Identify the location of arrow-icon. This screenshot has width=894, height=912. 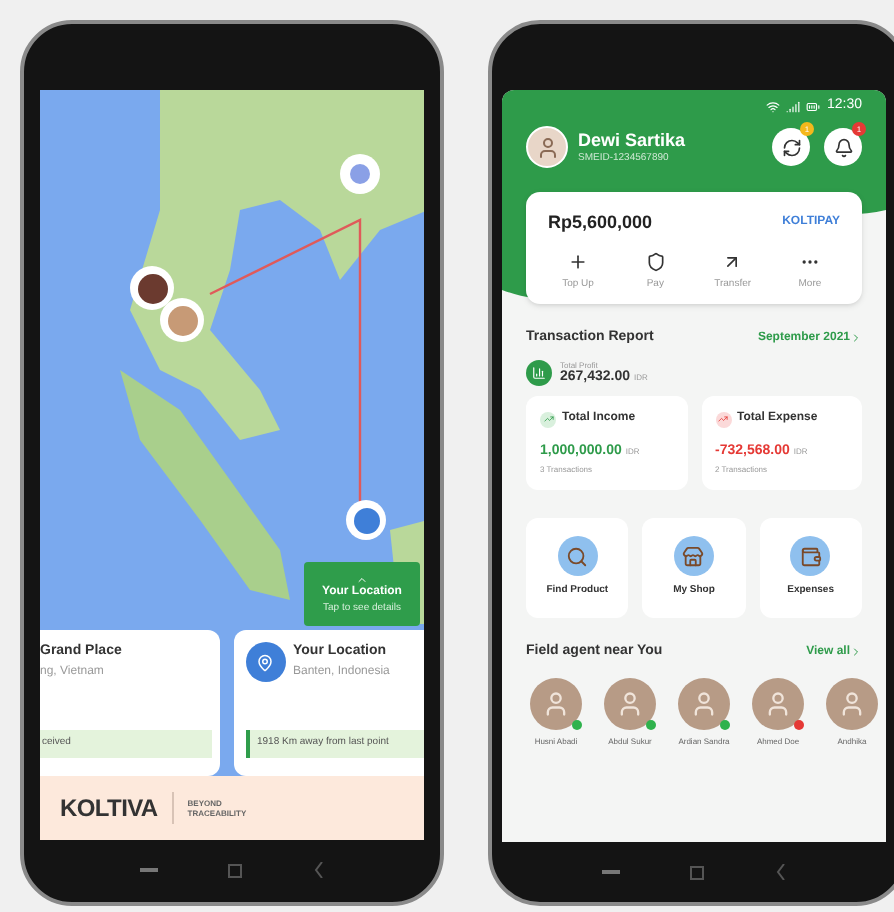
(732, 261).